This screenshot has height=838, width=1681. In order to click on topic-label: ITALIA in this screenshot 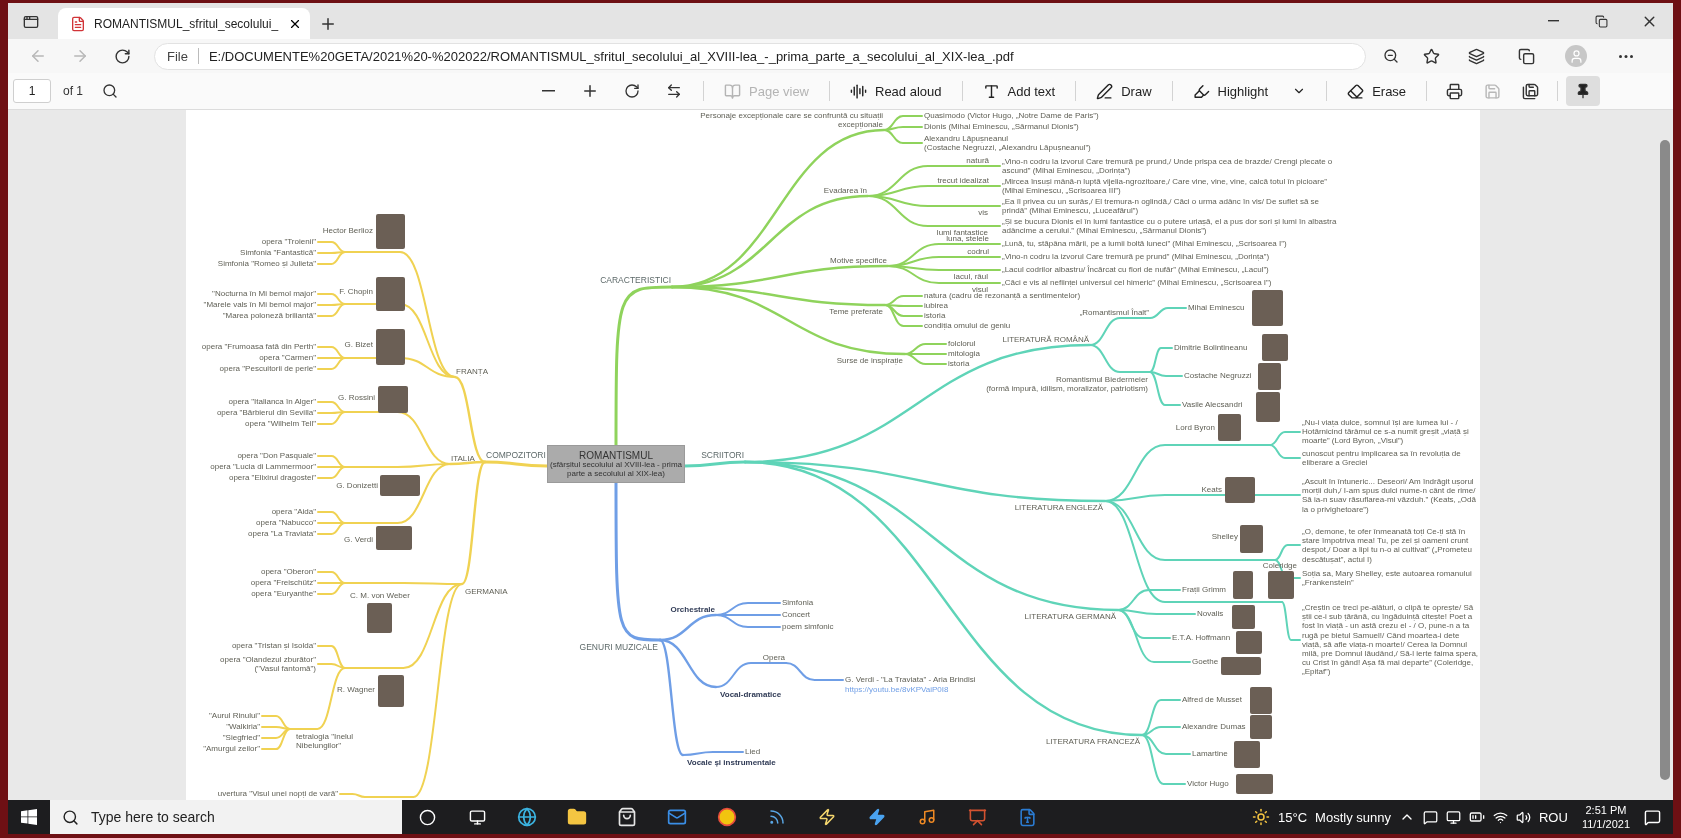, I will do `click(463, 458)`.